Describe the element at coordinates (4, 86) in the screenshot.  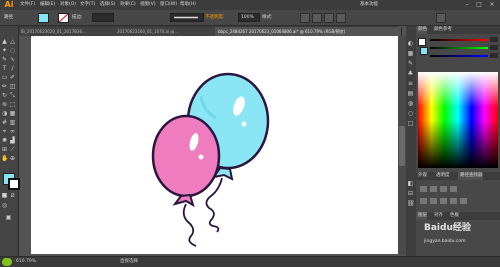
I see `pencil-tool-icon: ✏` at that location.